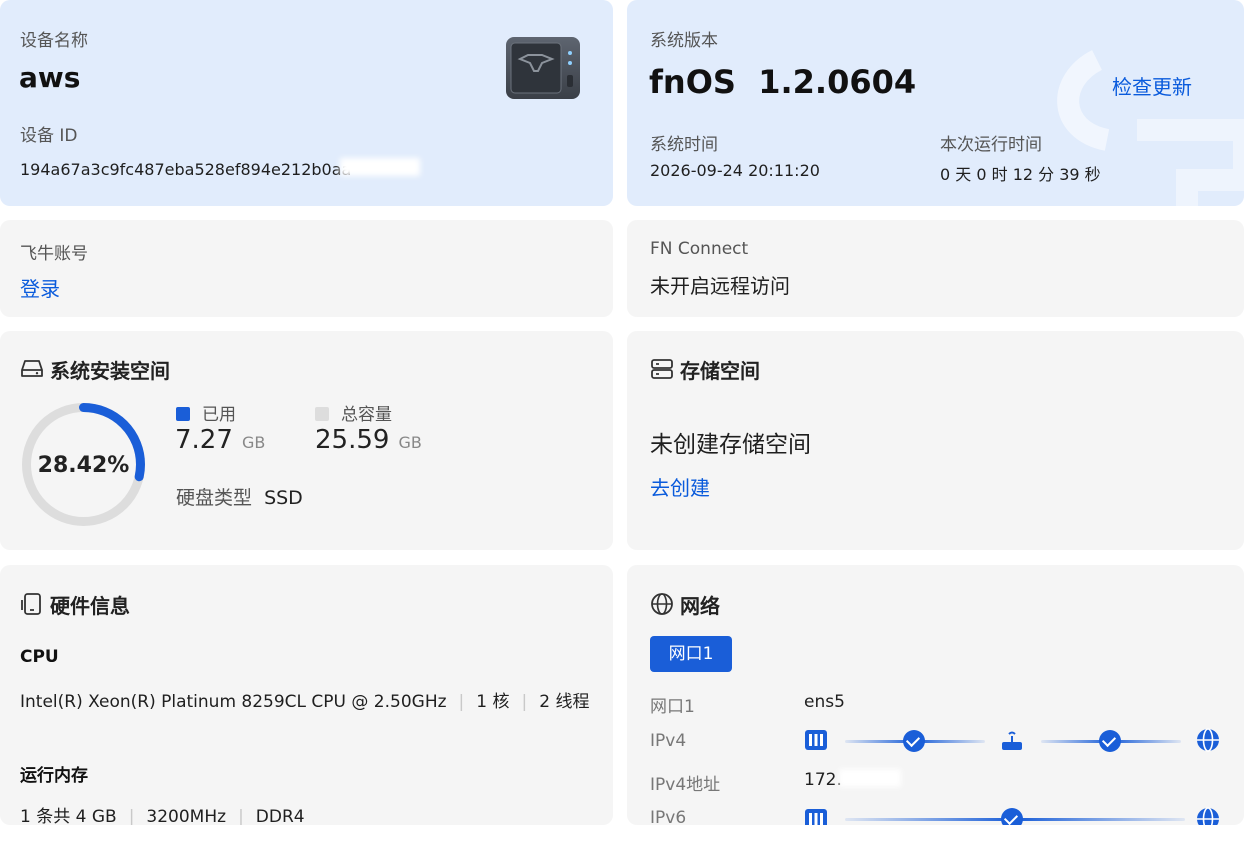 This screenshot has width=1259, height=849. What do you see at coordinates (735, 170) in the screenshot?
I see `system-time: 2026-09-24 20:11:20` at bounding box center [735, 170].